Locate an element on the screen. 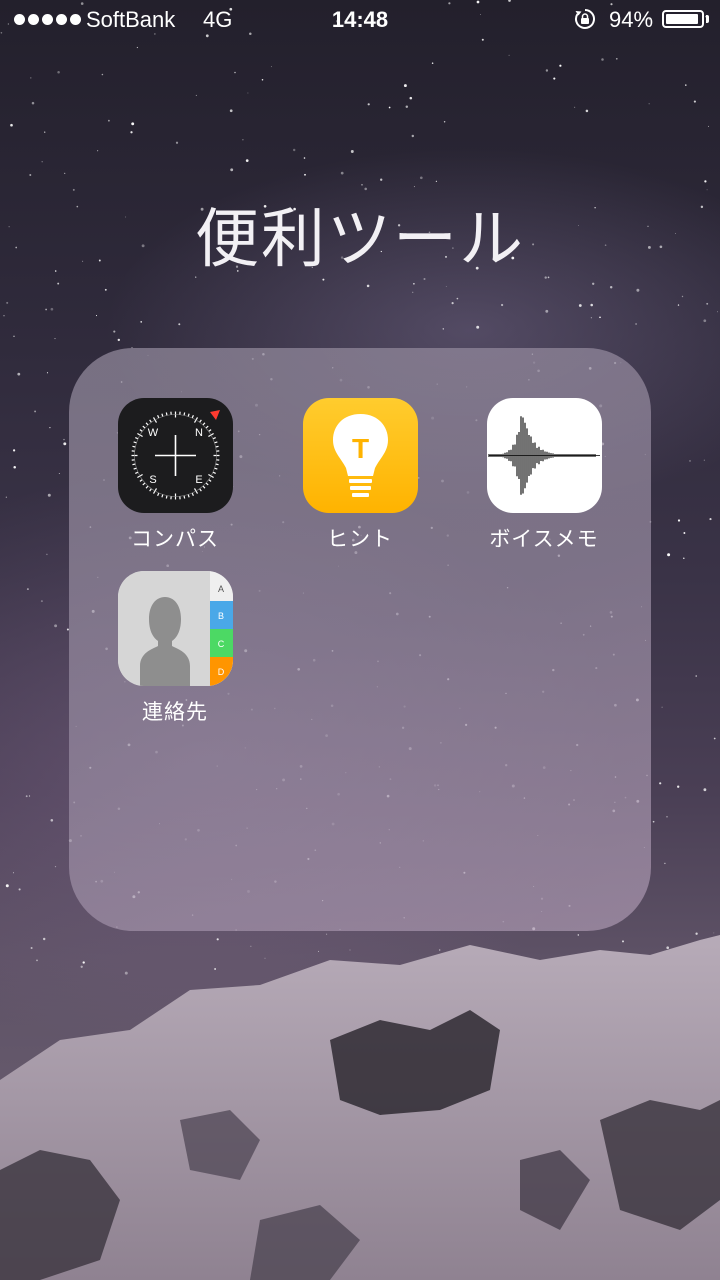  compass-needle is located at coordinates (214, 415).